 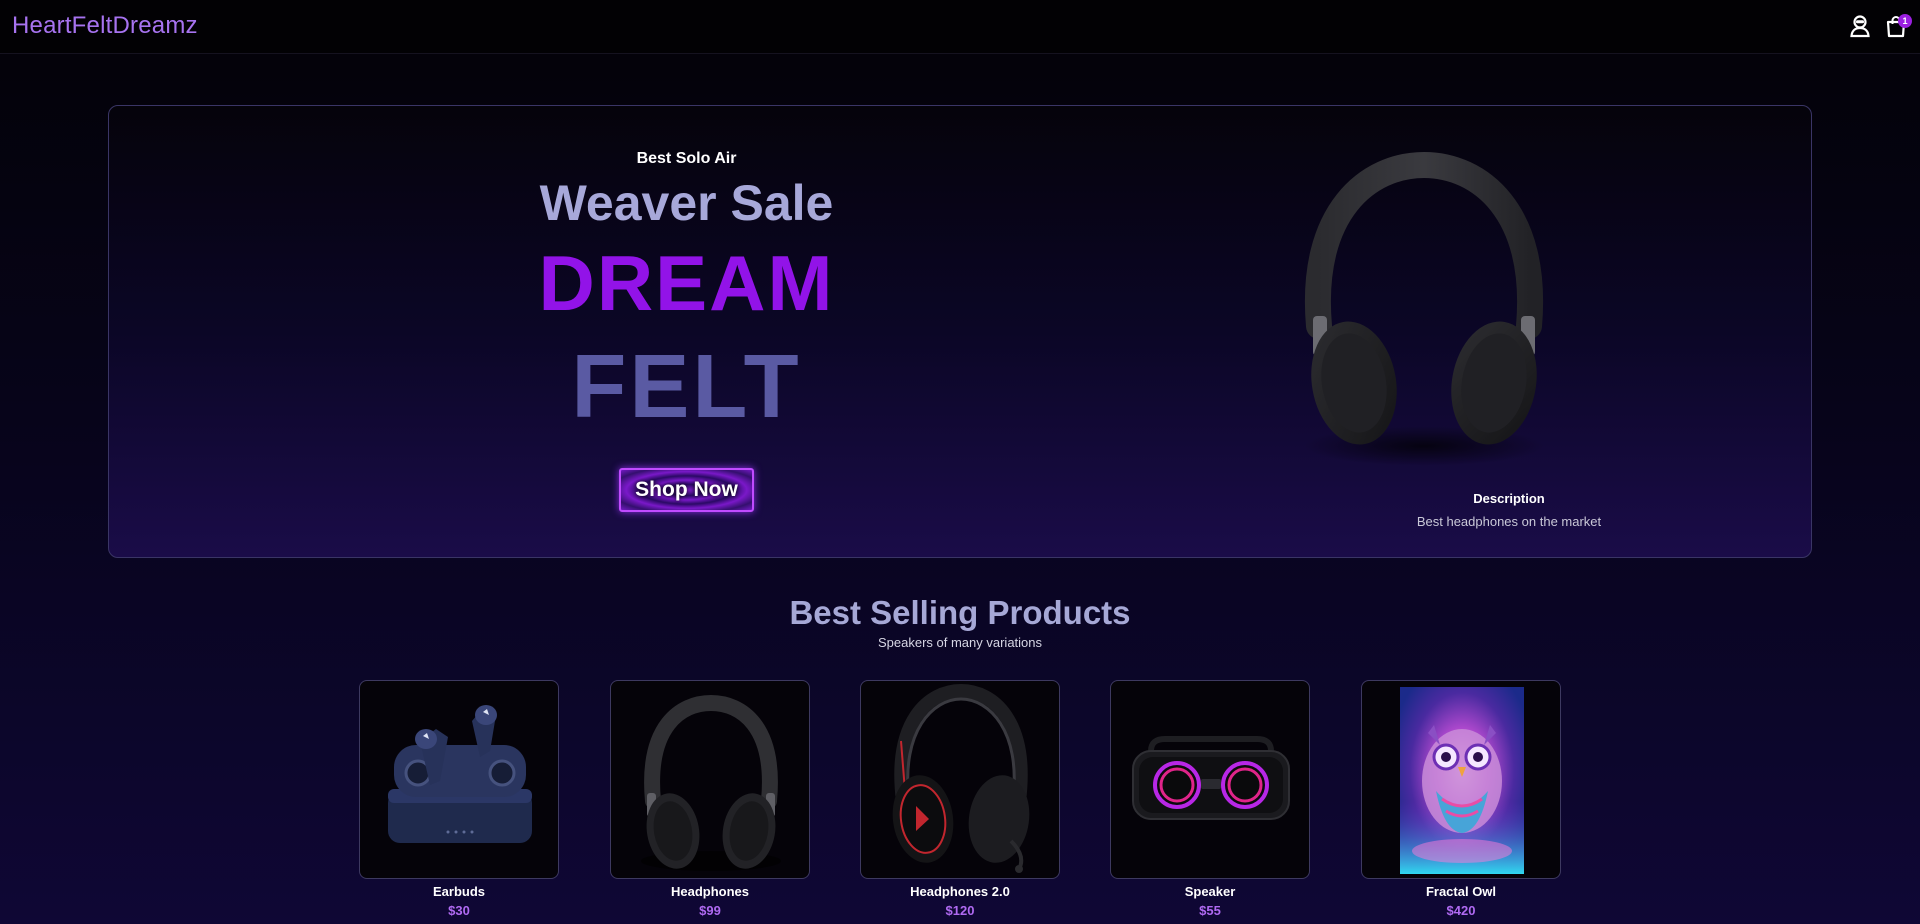 I want to click on product-price: $120, so click(x=960, y=910).